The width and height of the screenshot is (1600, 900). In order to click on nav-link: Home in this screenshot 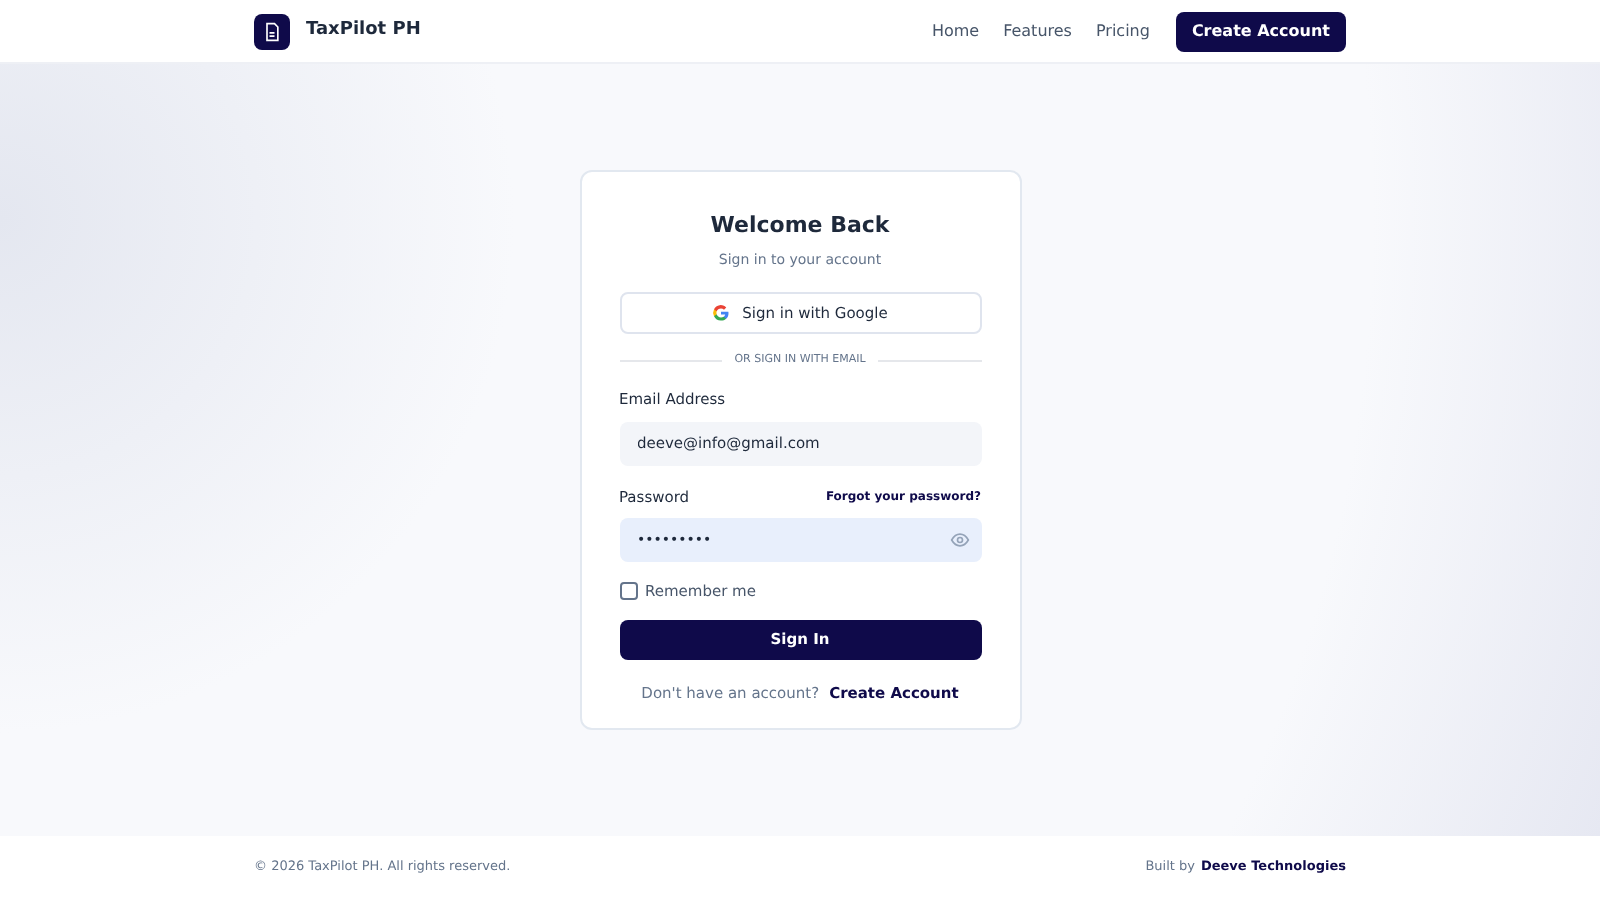, I will do `click(955, 31)`.